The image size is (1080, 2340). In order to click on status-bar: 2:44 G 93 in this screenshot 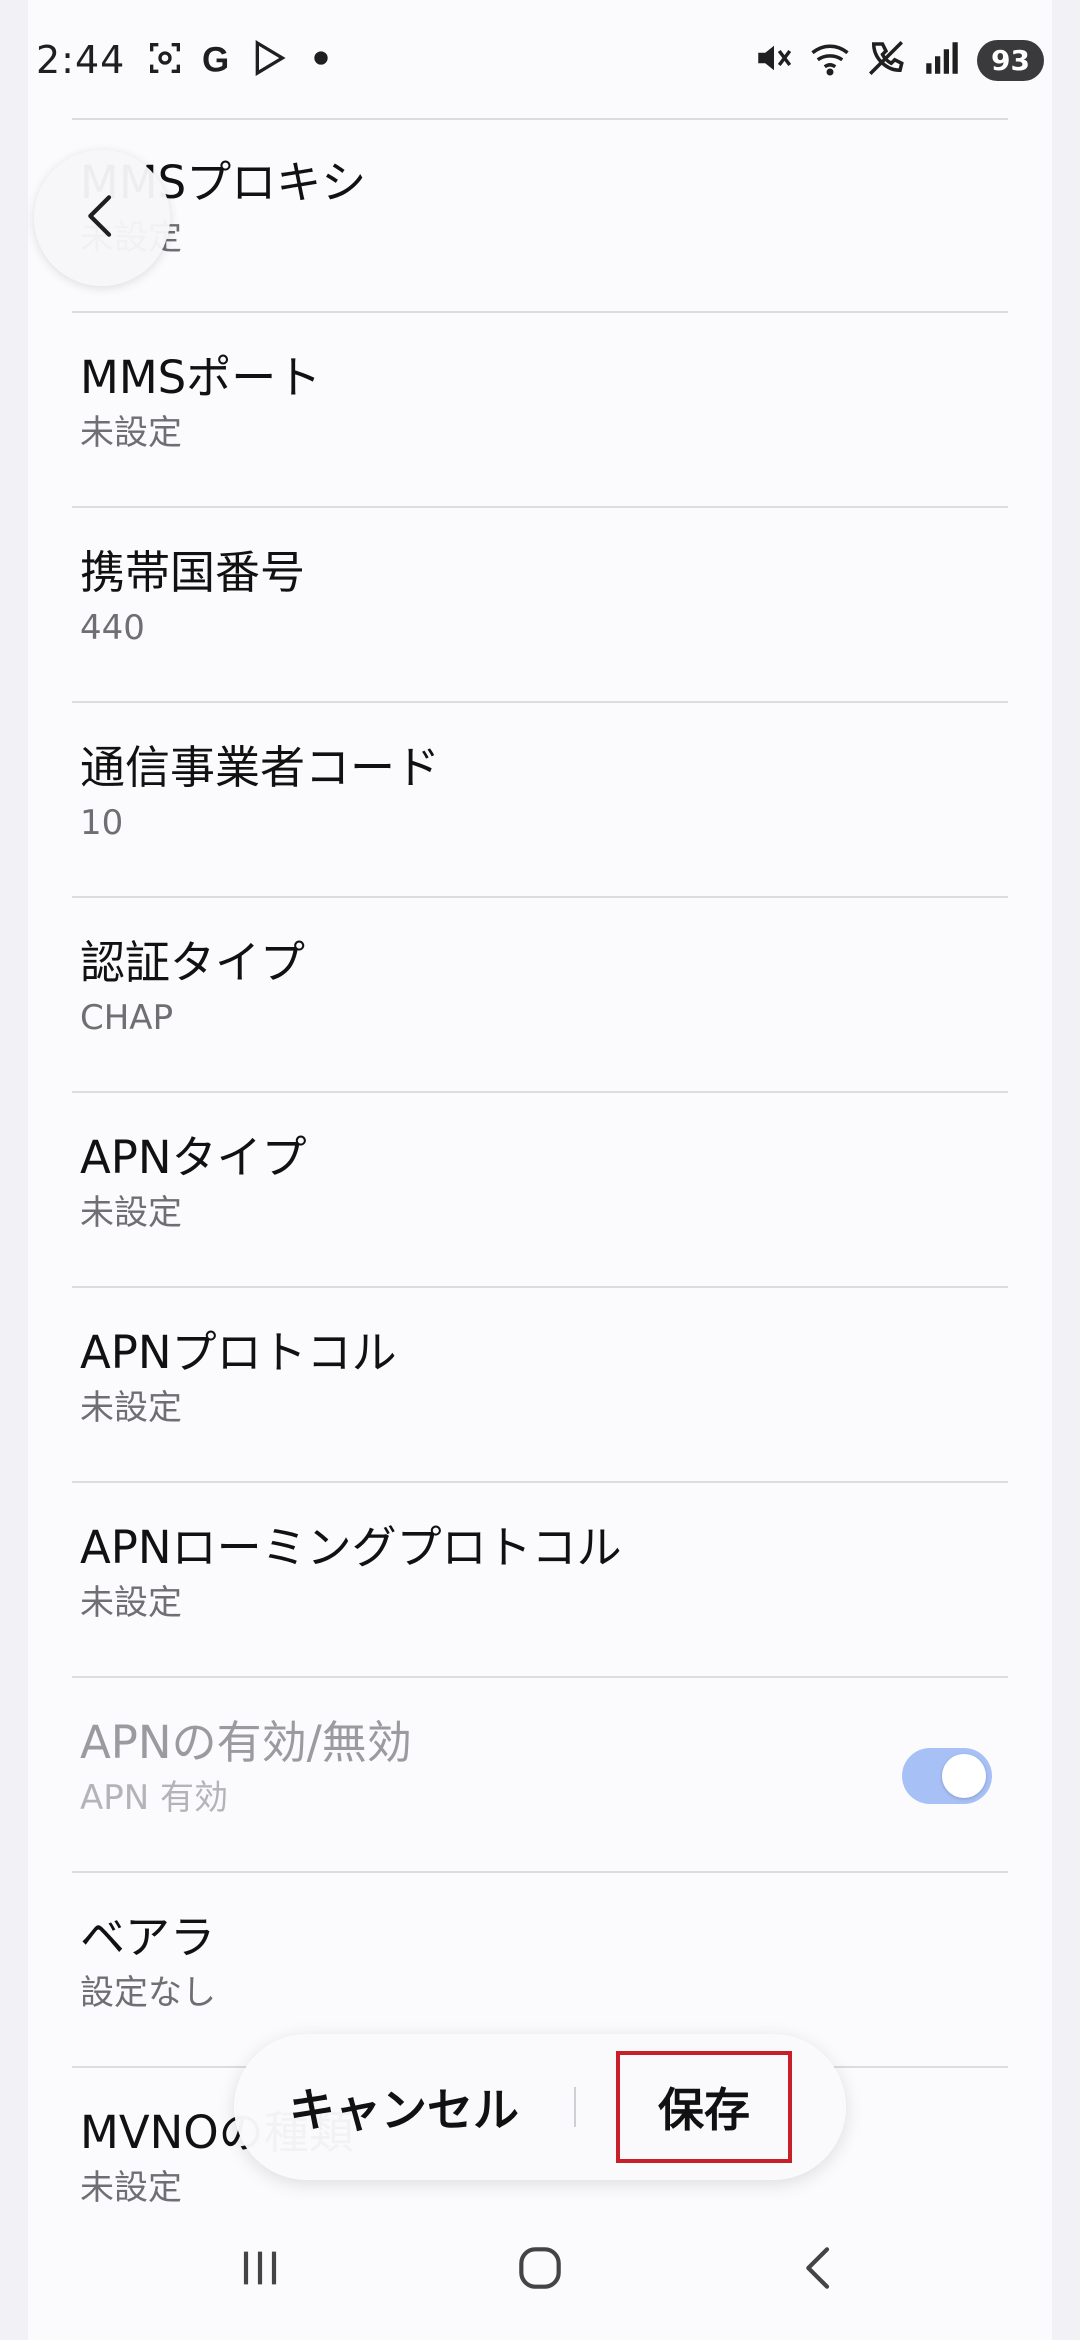, I will do `click(540, 60)`.